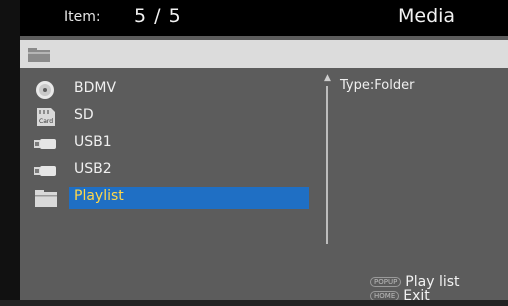  Describe the element at coordinates (158, 16) in the screenshot. I see `item-count: 5 / 5` at that location.